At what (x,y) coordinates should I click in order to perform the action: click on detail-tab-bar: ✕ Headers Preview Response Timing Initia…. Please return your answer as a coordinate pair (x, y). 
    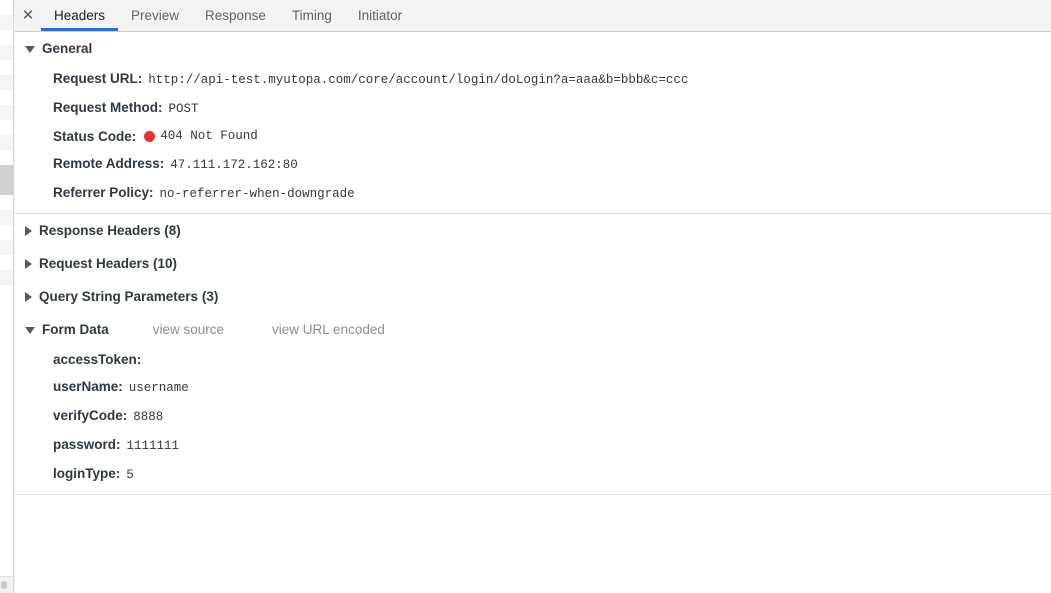
    Looking at the image, I should click on (533, 16).